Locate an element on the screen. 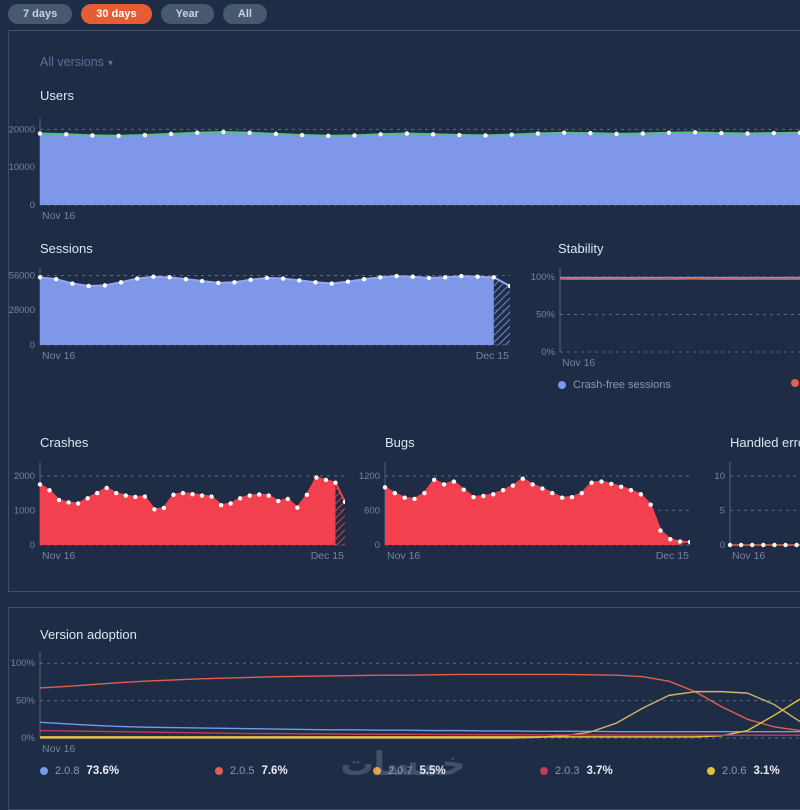  legend-crash-free-sessions: Crash-free sessions is located at coordinates (614, 385).